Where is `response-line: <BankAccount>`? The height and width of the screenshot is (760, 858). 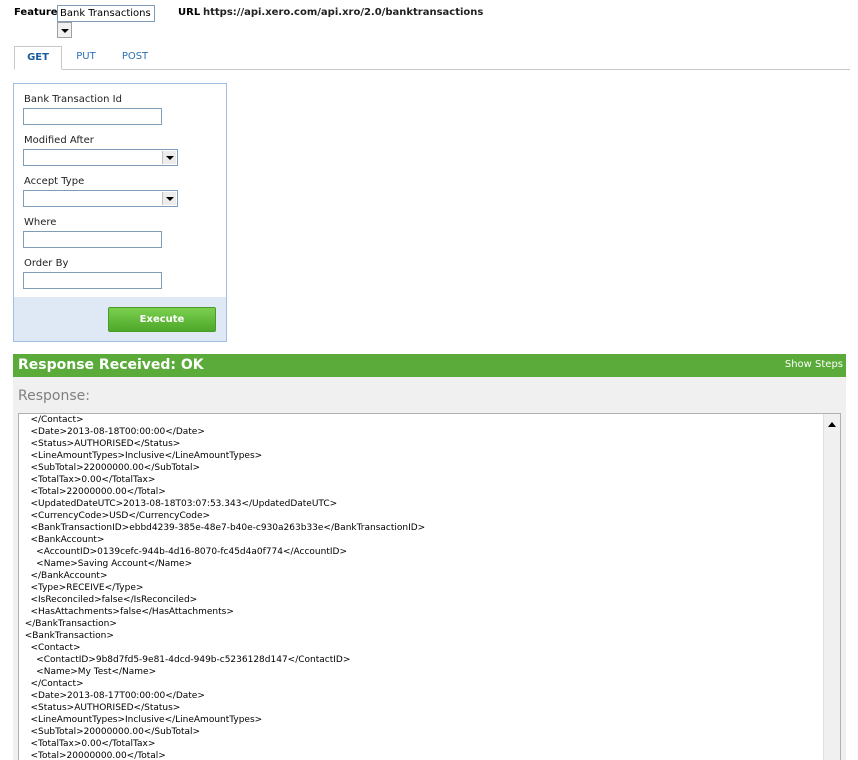
response-line: <BankAccount> is located at coordinates (62, 540).